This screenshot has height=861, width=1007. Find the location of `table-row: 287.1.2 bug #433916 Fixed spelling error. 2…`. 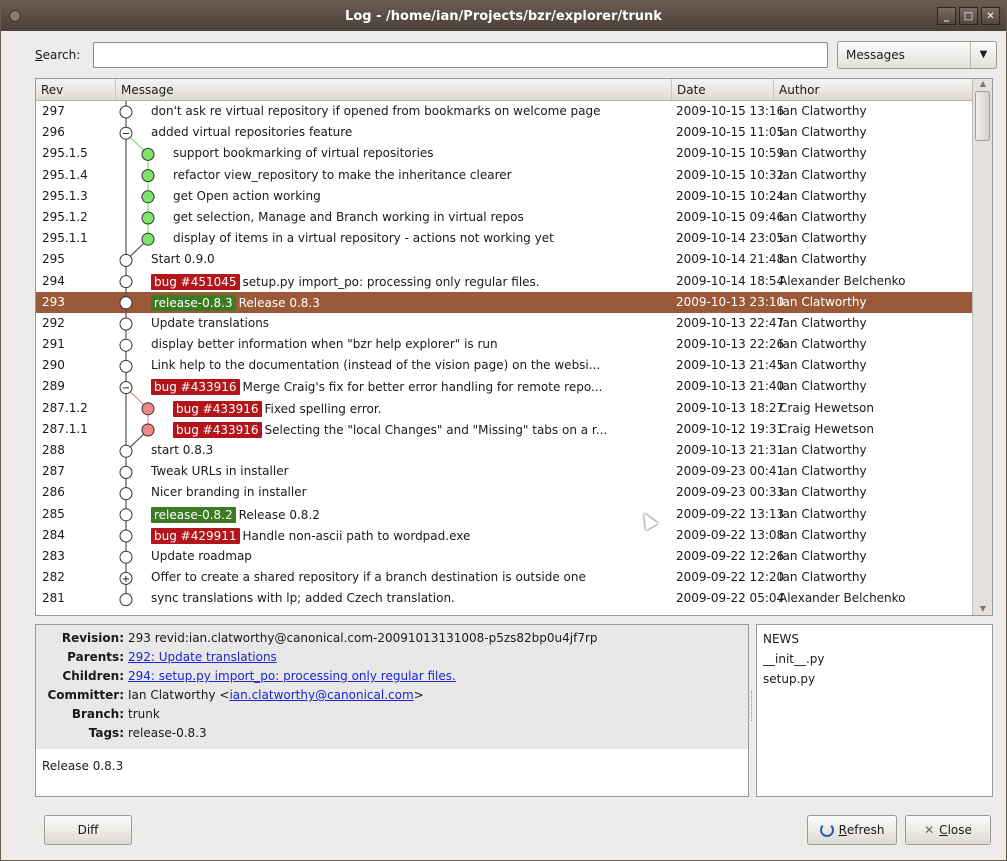

table-row: 287.1.2 bug #433916 Fixed spelling error. 2… is located at coordinates (505, 408).